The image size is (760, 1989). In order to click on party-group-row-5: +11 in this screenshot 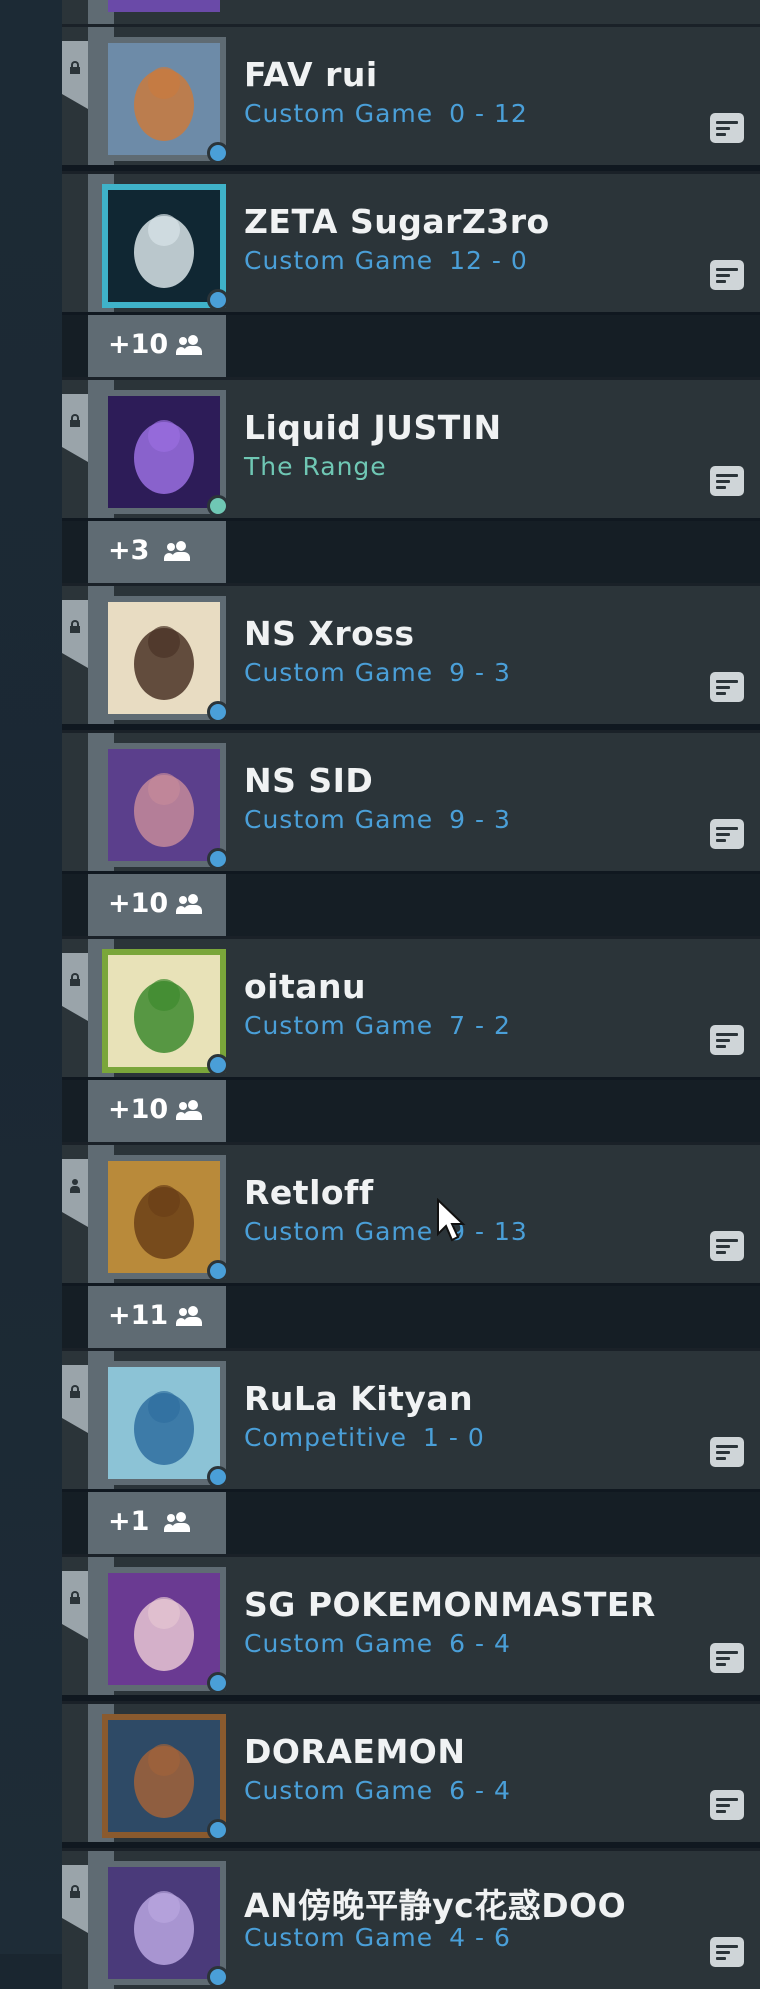, I will do `click(411, 1317)`.